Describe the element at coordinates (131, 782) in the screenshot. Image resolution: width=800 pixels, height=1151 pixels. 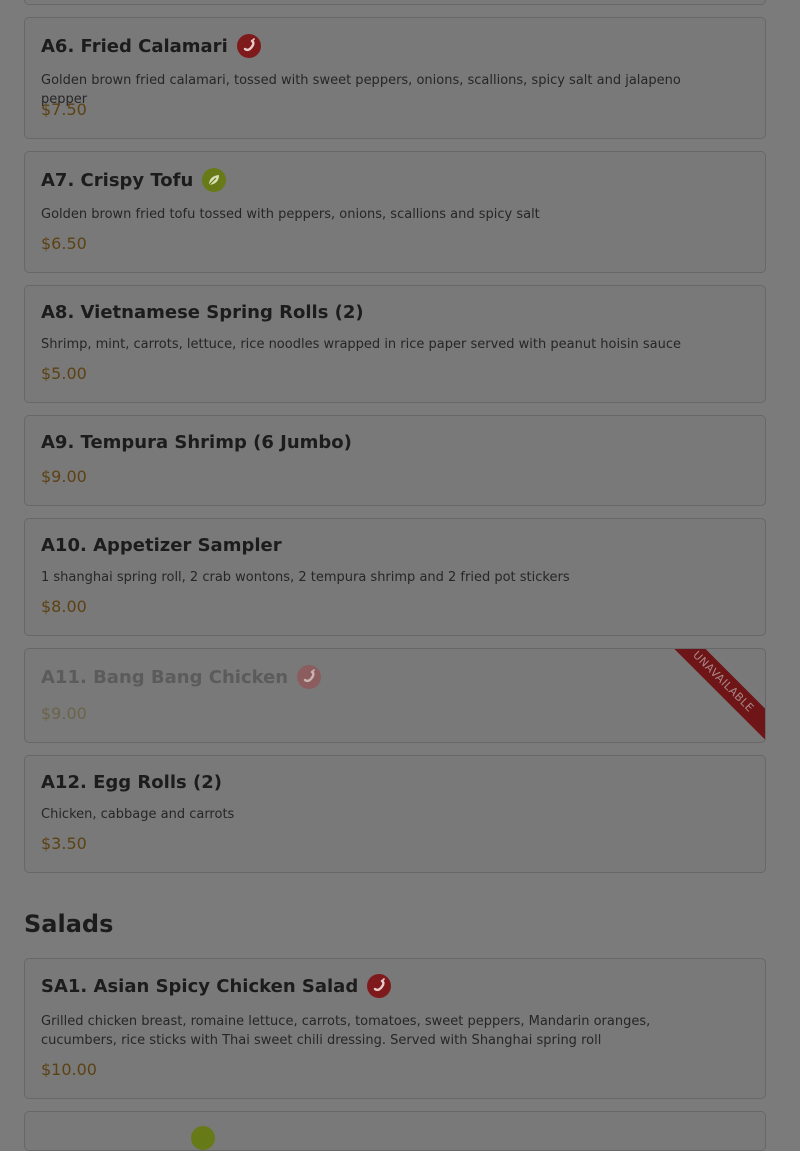
I see `menu-item-title: A12. Egg Rolls (2)` at that location.